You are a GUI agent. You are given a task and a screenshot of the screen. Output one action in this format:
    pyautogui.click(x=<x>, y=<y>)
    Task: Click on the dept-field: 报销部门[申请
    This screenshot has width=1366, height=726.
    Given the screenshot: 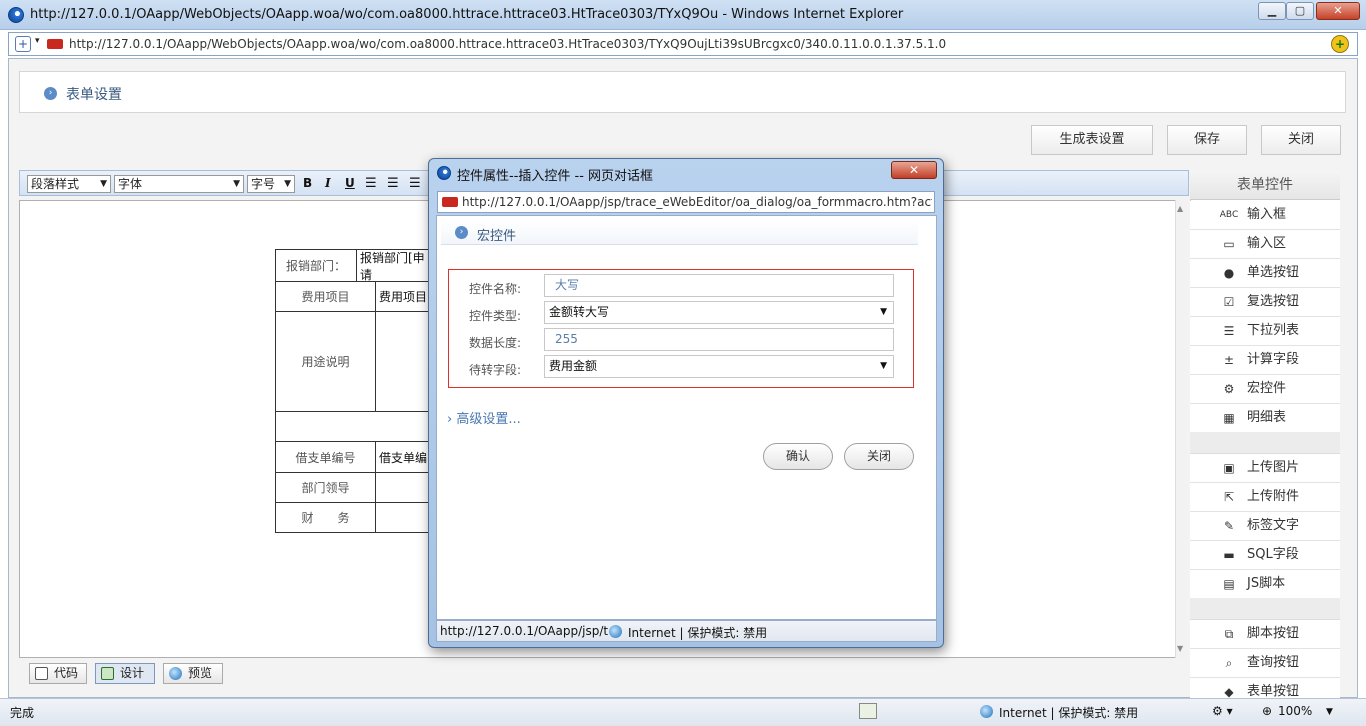 What is the action you would take?
    pyautogui.click(x=396, y=265)
    